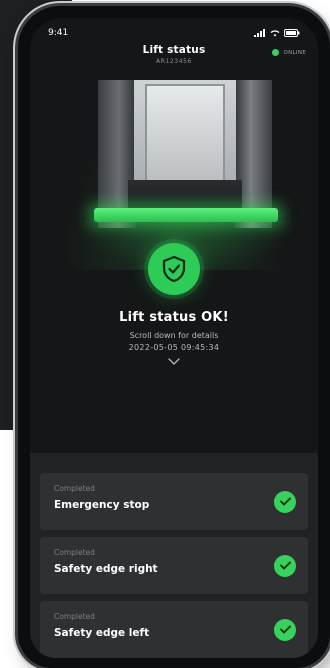 This screenshot has width=330, height=668. What do you see at coordinates (58, 33) in the screenshot?
I see `status-time: 9:41` at bounding box center [58, 33].